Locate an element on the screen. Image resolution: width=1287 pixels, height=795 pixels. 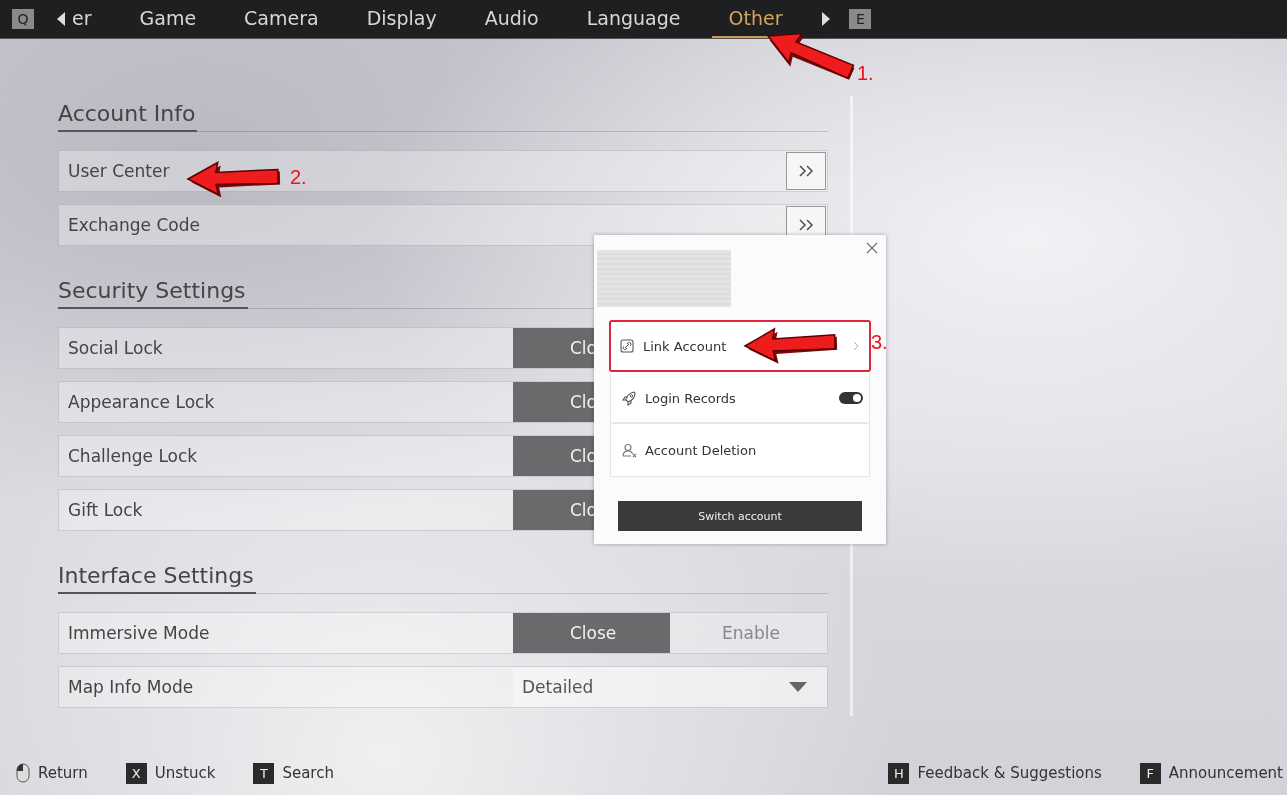
section-heading: Security Settings is located at coordinates (153, 293).